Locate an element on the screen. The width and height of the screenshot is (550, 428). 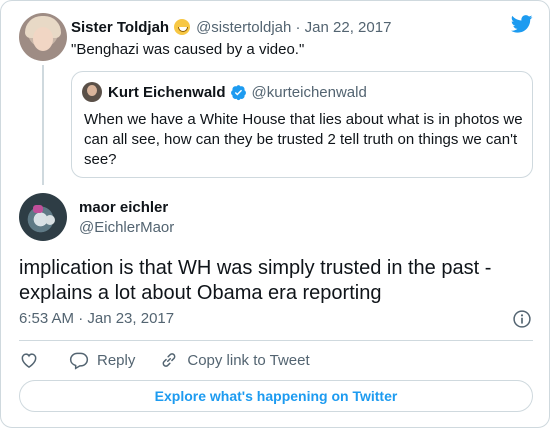
copy-link-label: Copy link to Tweet is located at coordinates (248, 360).